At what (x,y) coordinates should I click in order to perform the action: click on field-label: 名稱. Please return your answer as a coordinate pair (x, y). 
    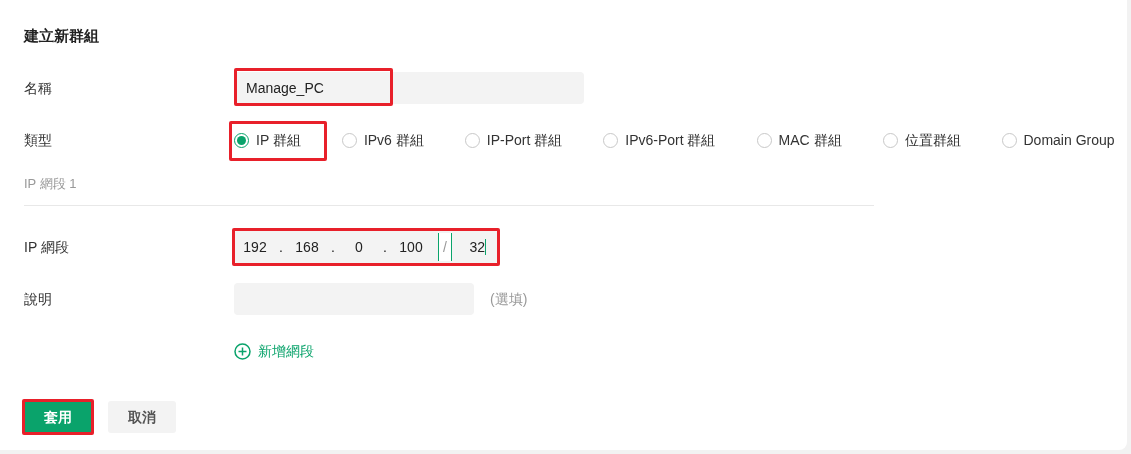
    Looking at the image, I should click on (38, 88).